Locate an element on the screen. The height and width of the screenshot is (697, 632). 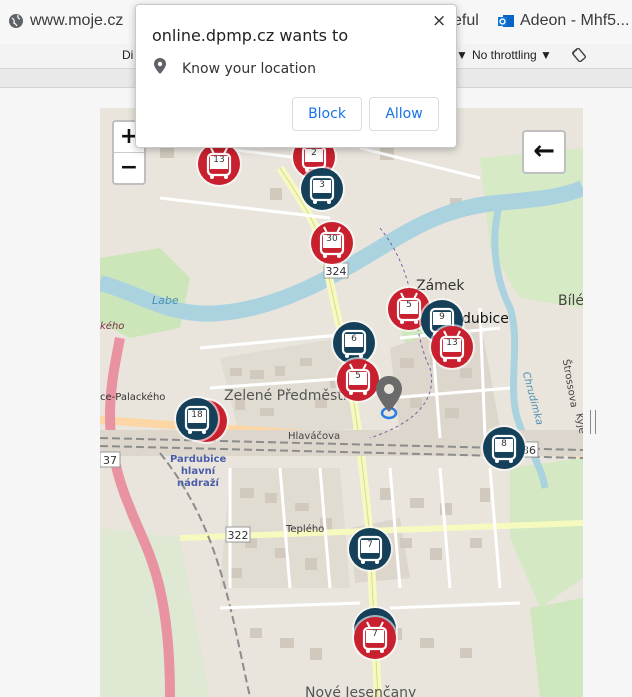
vehicle-line-number: 8 is located at coordinates (504, 444).